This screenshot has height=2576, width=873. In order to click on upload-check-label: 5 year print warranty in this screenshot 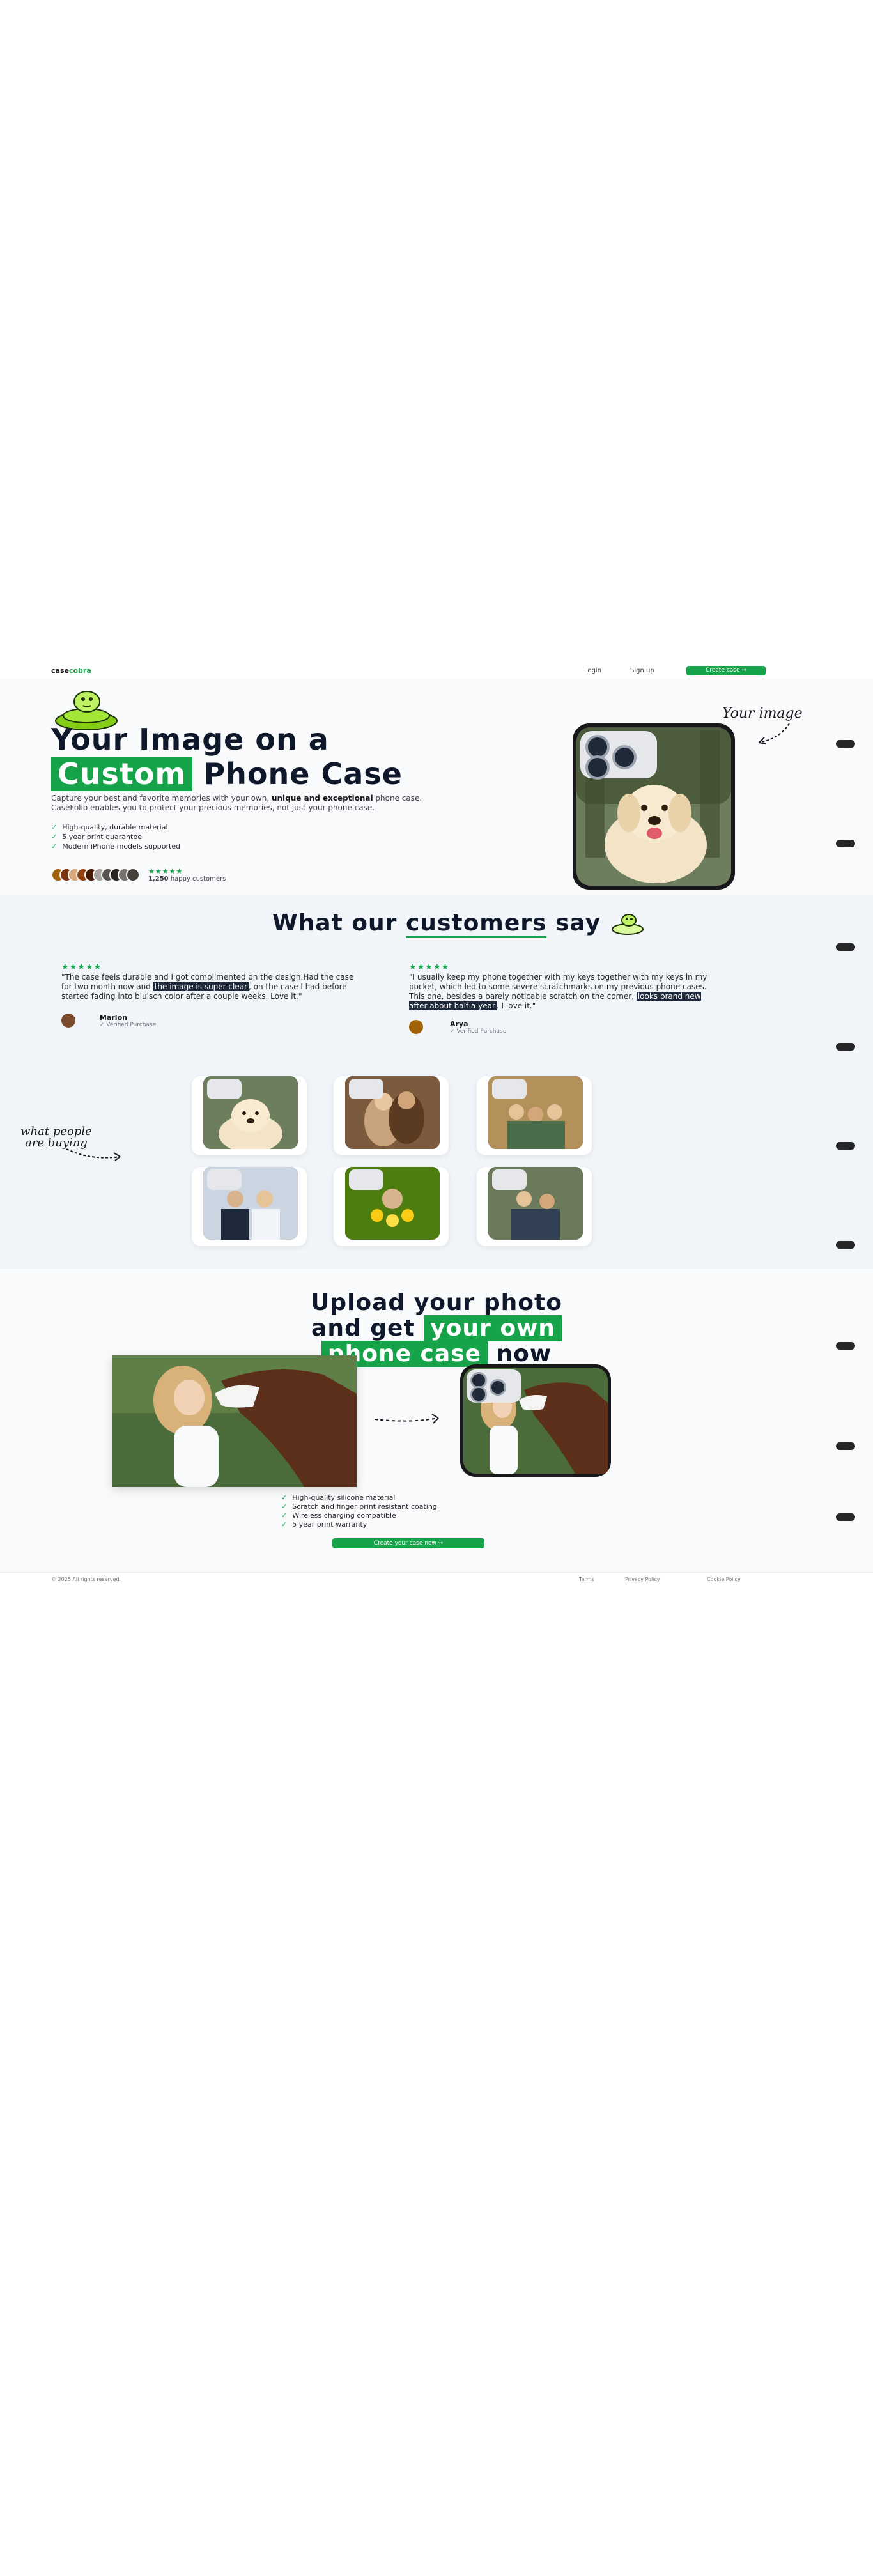, I will do `click(329, 1524)`.